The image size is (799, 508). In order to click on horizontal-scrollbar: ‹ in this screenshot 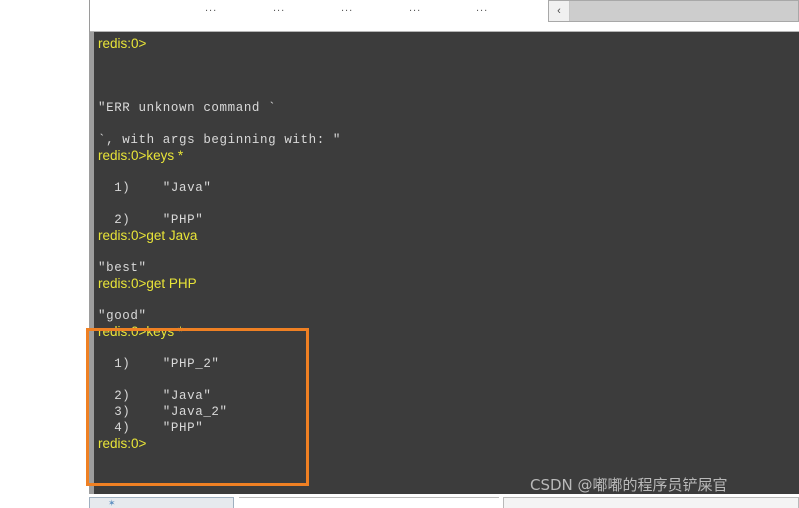, I will do `click(673, 11)`.